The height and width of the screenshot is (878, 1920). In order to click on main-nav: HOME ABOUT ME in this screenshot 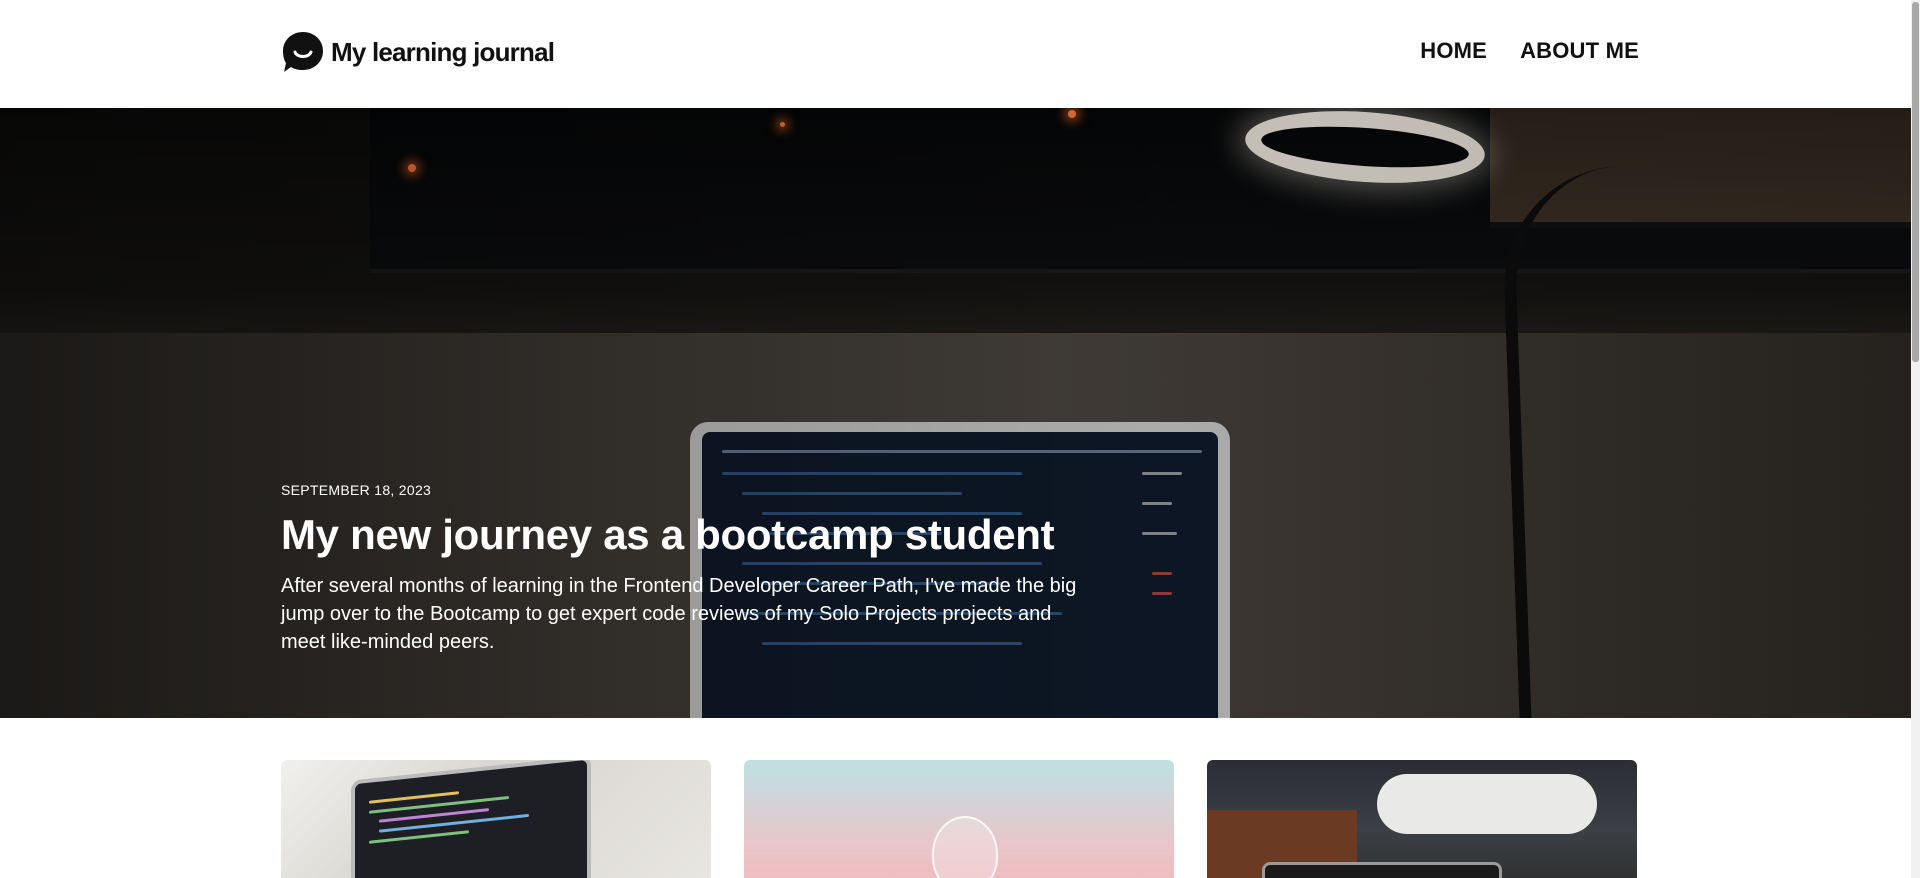, I will do `click(1529, 51)`.